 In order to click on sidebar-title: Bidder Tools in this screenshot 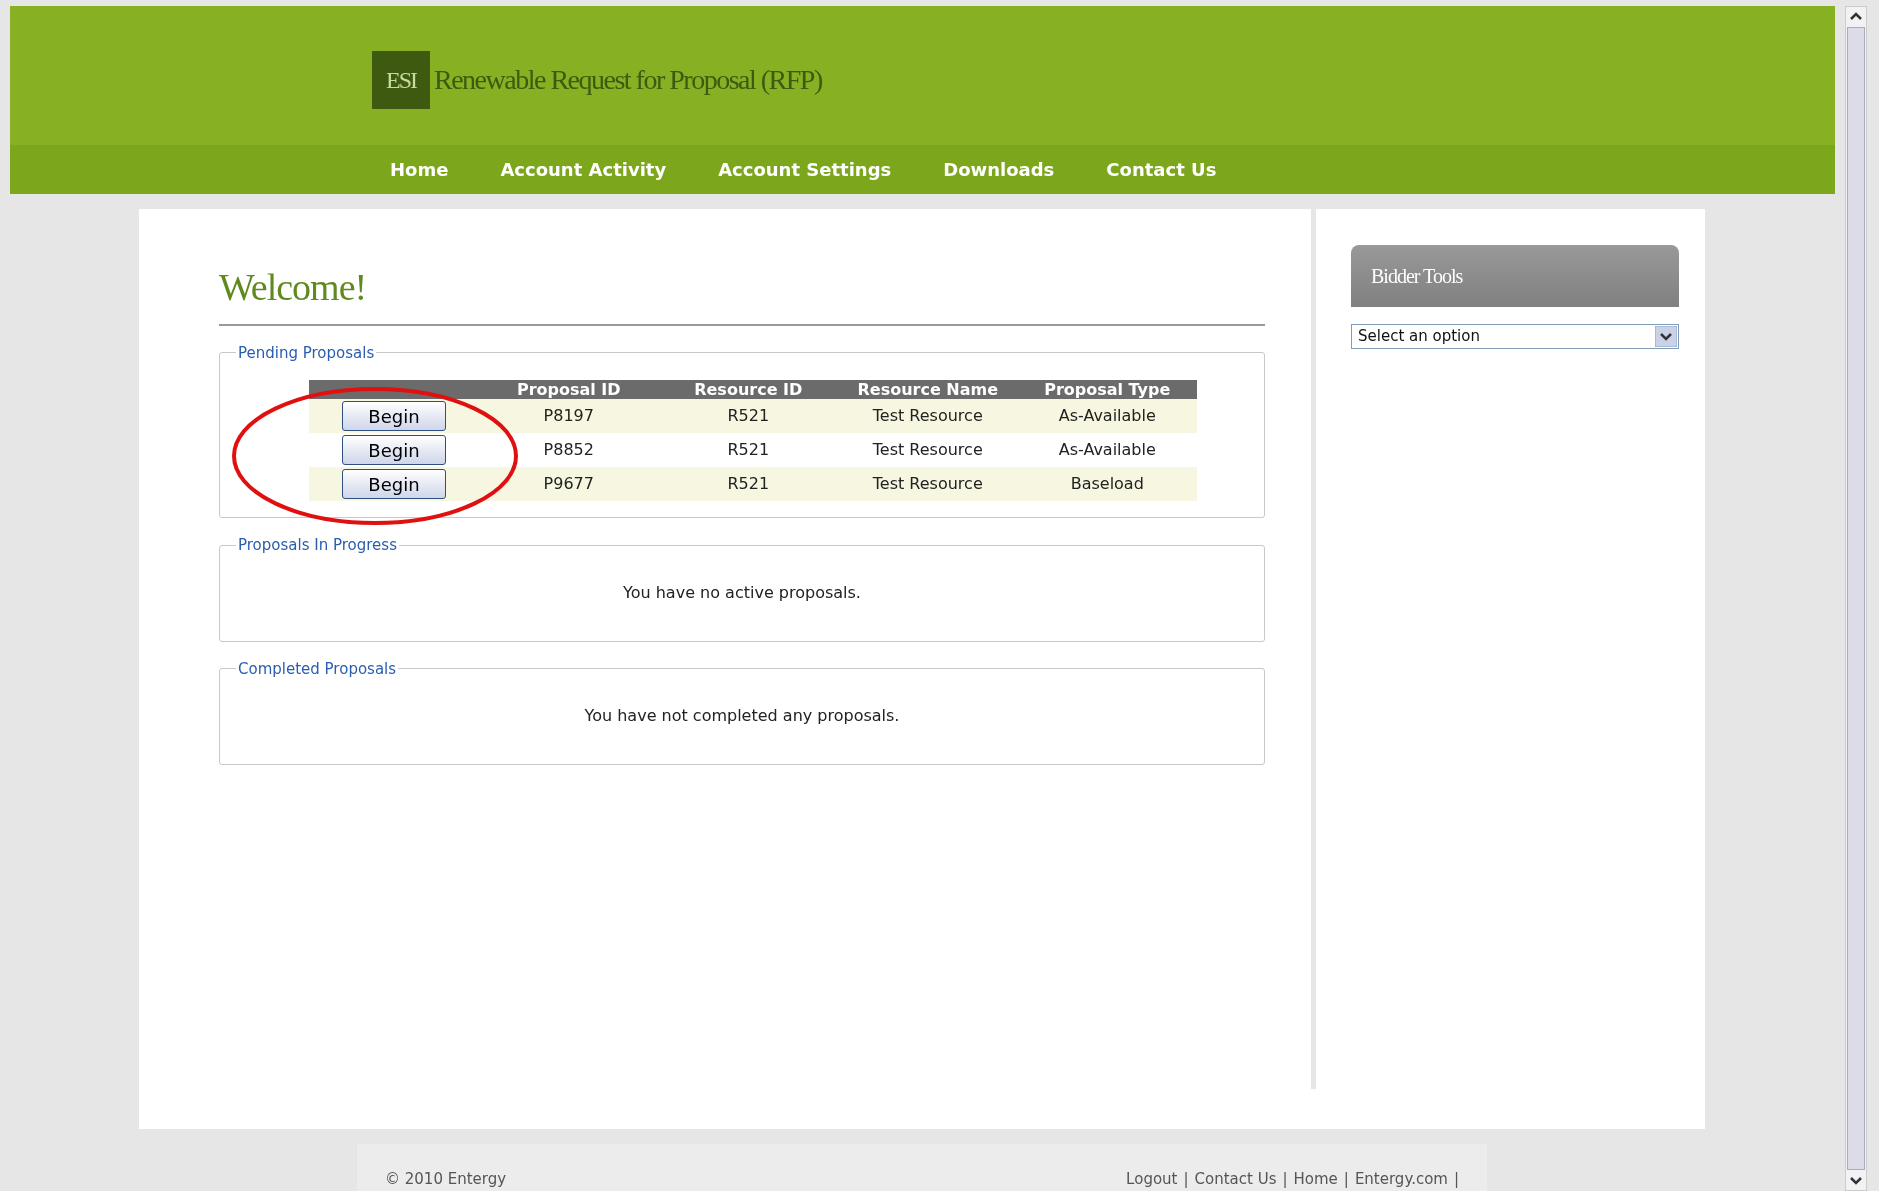, I will do `click(1417, 276)`.